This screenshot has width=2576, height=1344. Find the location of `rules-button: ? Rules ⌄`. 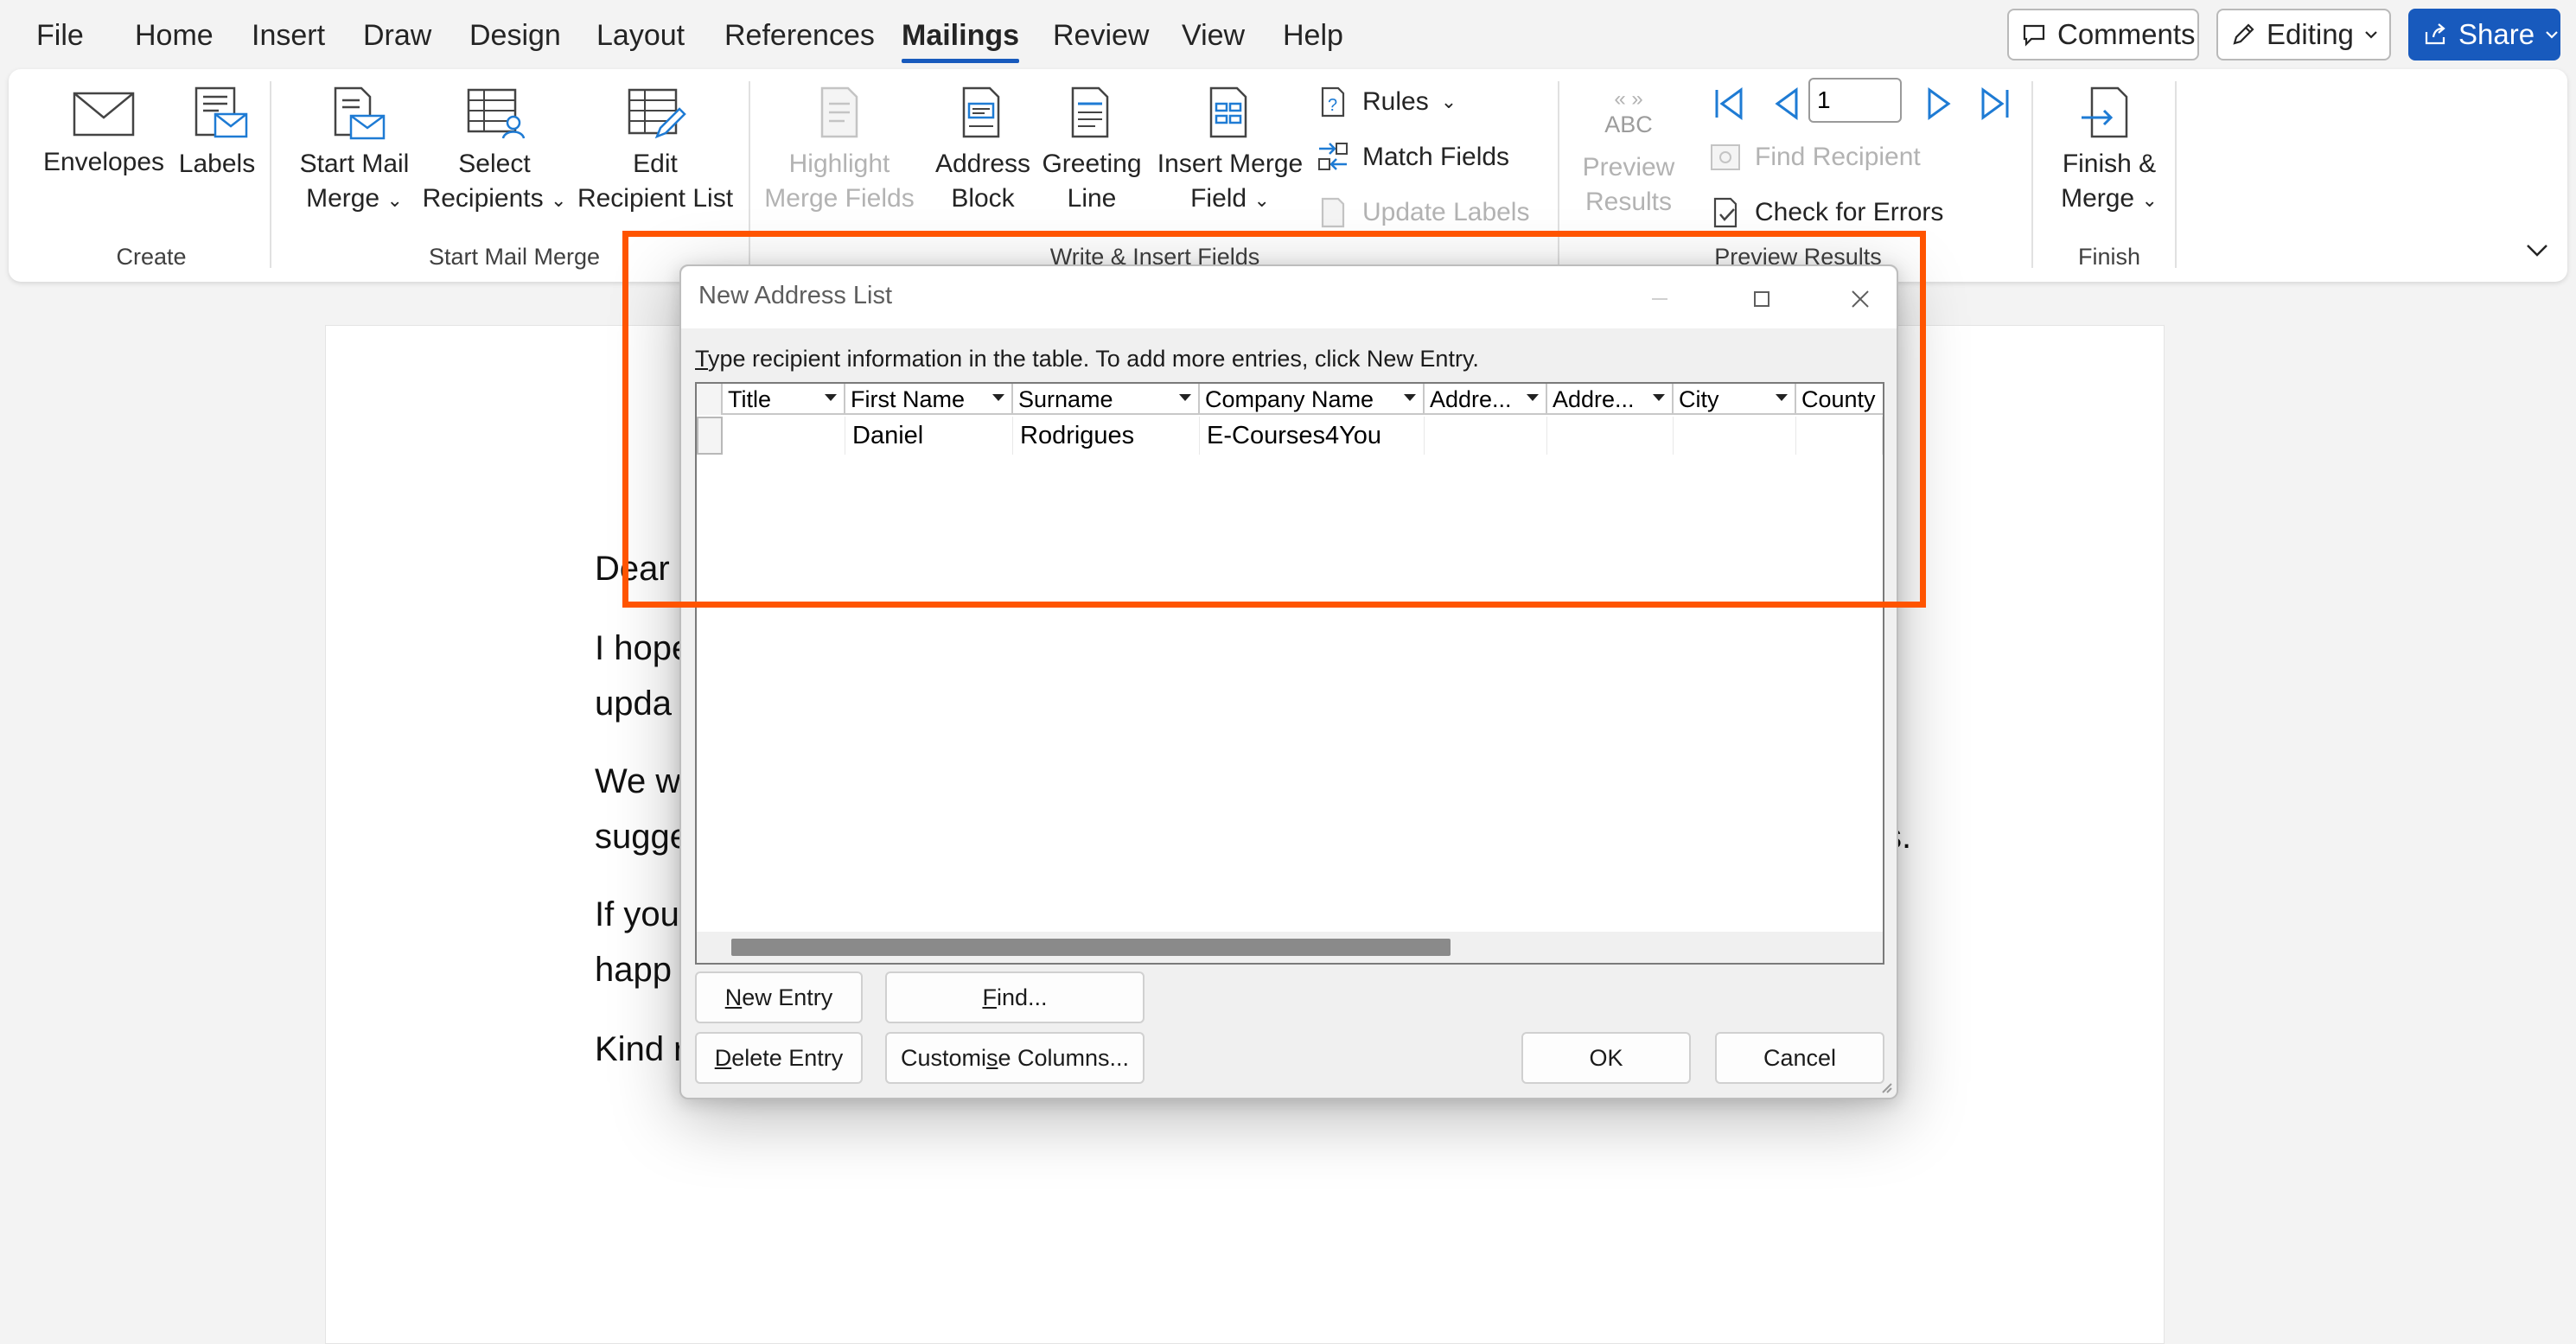

rules-button: ? Rules ⌄ is located at coordinates (1386, 102).